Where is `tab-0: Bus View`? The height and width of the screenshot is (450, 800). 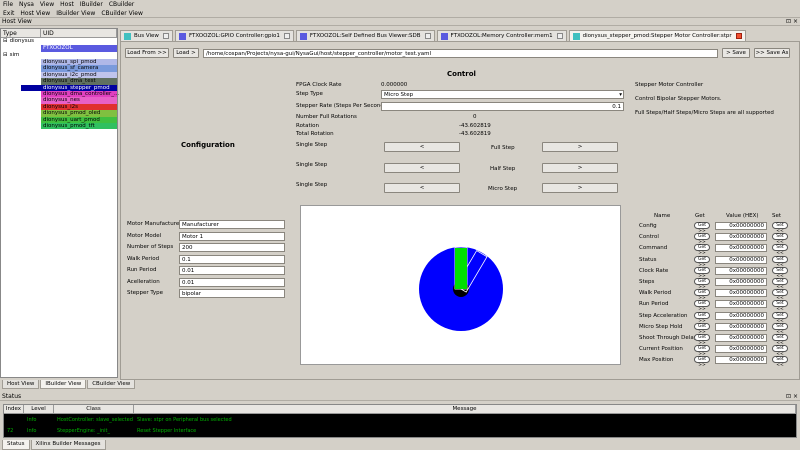
tab-0: Bus View is located at coordinates (146, 35).